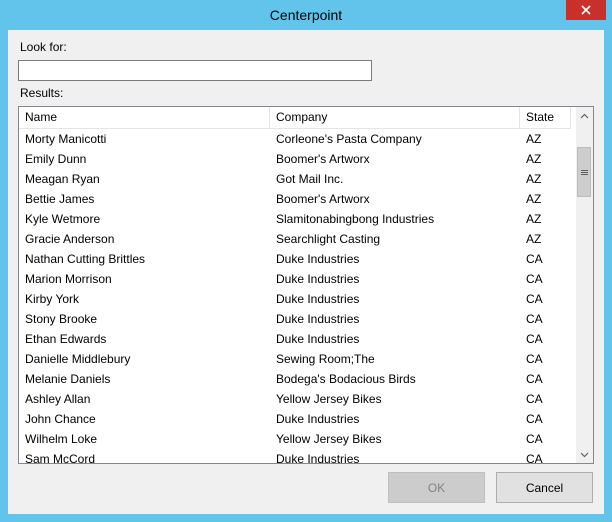  I want to click on table-row: Emily Dunn Boomer's Artworx AZ, so click(295, 159).